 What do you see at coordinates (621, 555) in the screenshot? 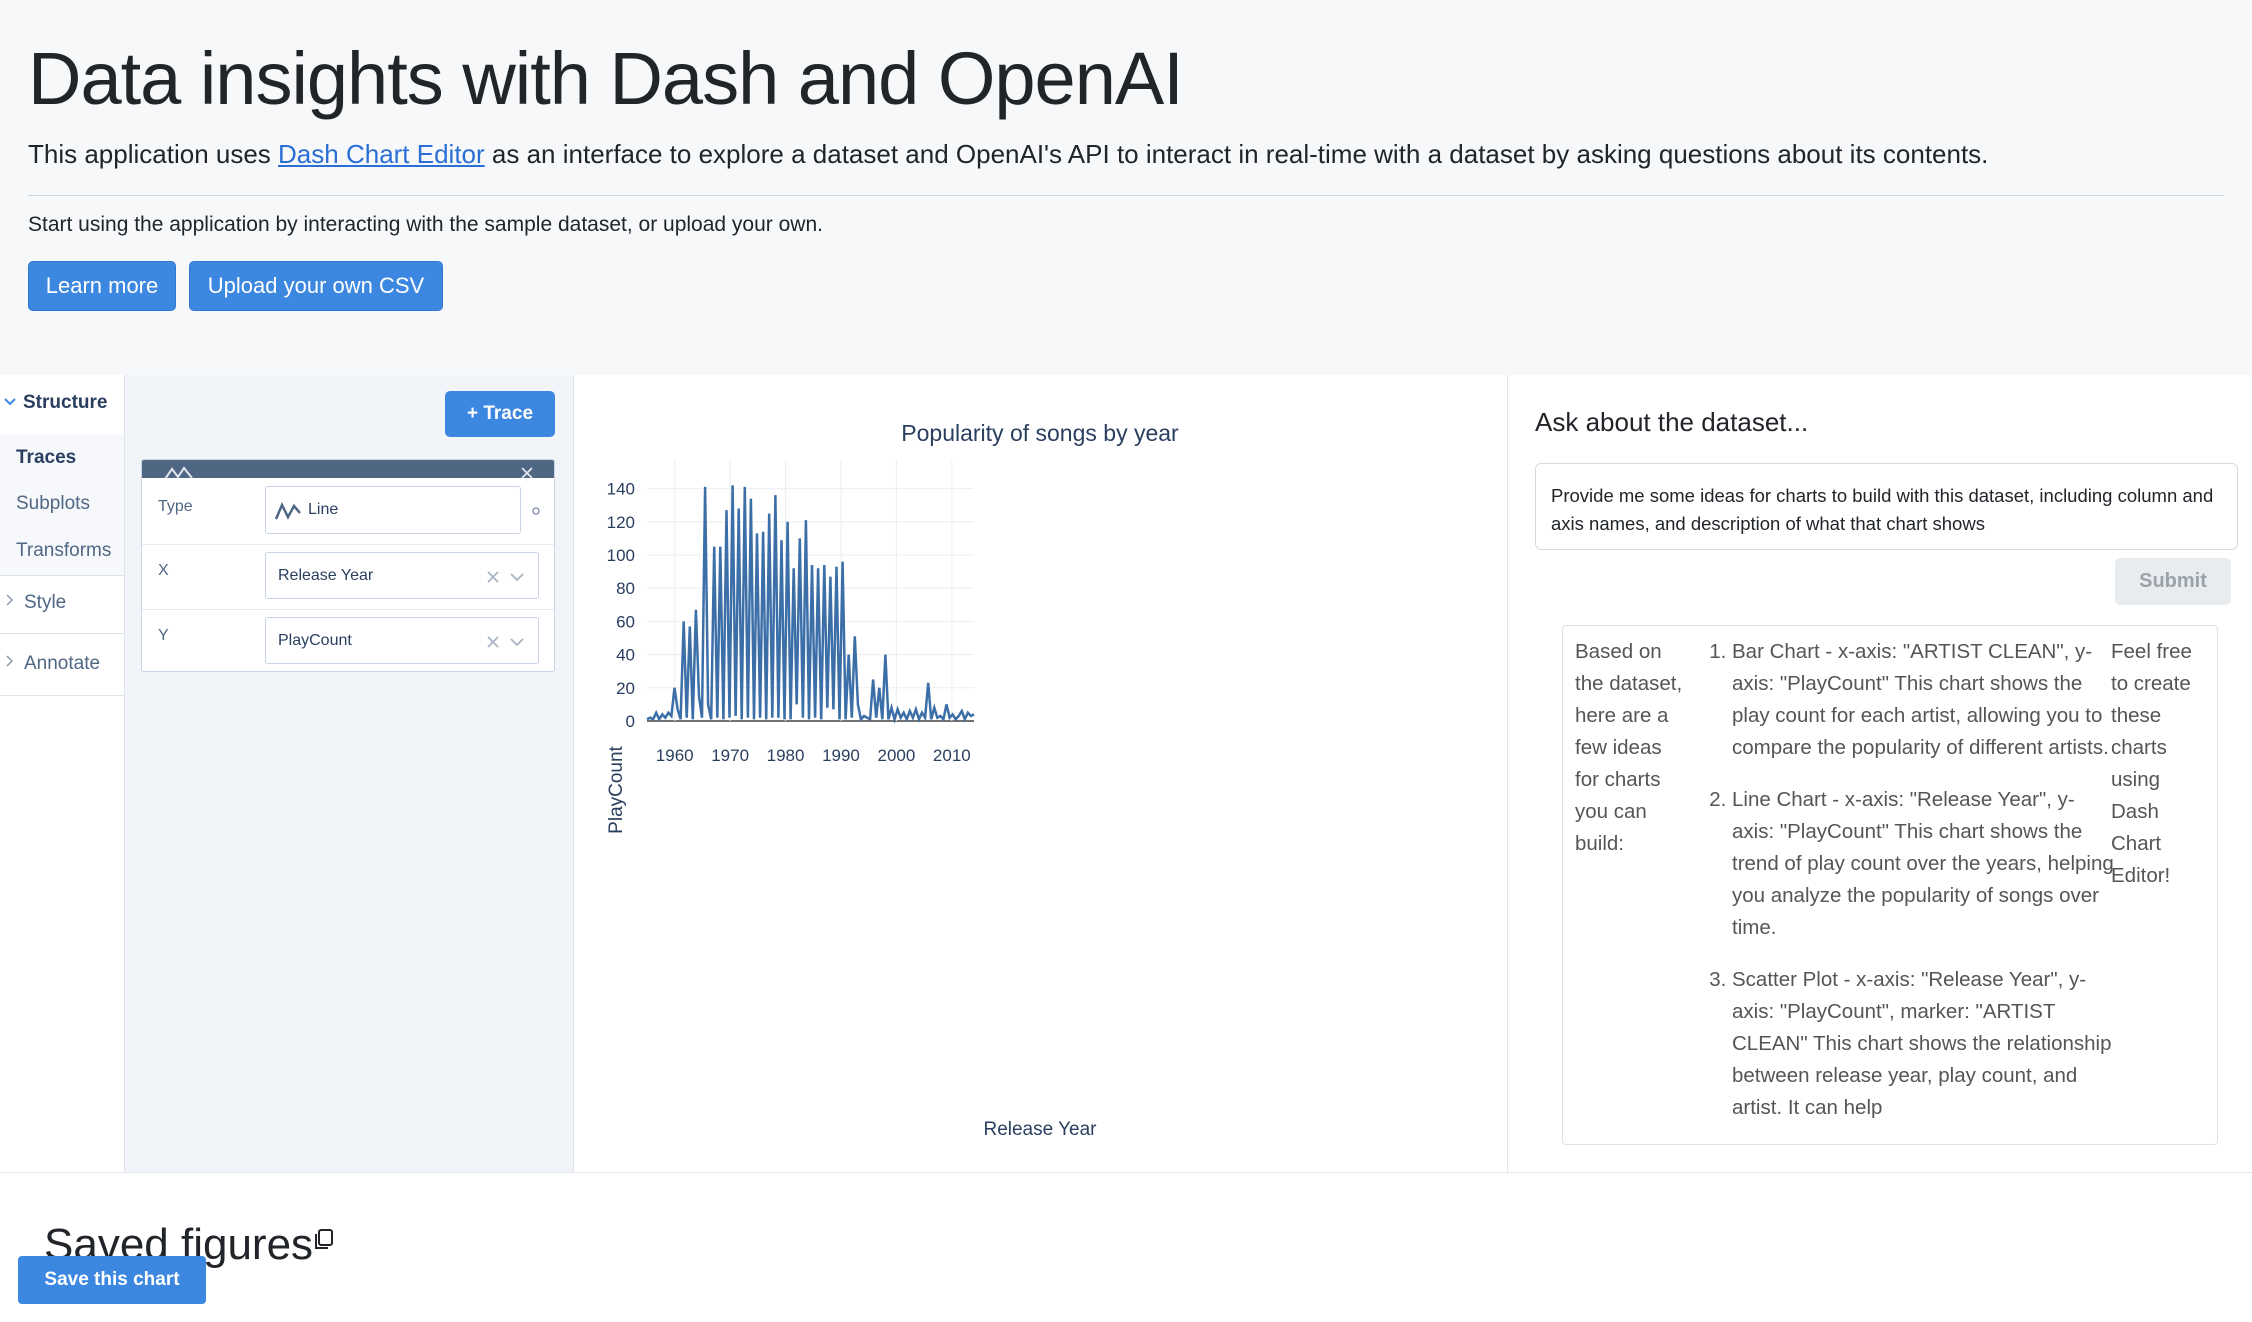
I see `y-tick-label: 100` at bounding box center [621, 555].